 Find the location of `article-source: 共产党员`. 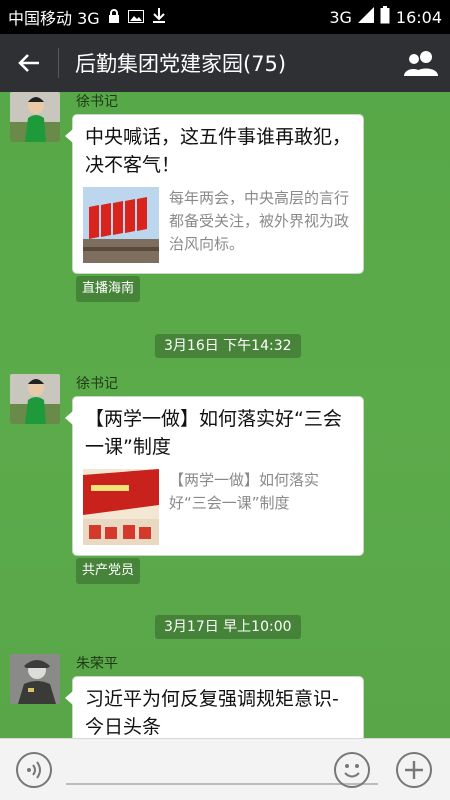

article-source: 共产党员 is located at coordinates (108, 571).